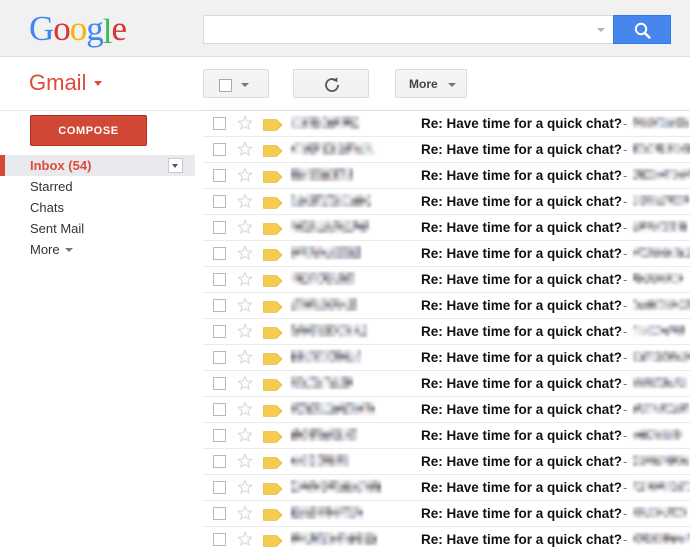  Describe the element at coordinates (97, 207) in the screenshot. I see `sidebar-item-chats: Chats` at that location.